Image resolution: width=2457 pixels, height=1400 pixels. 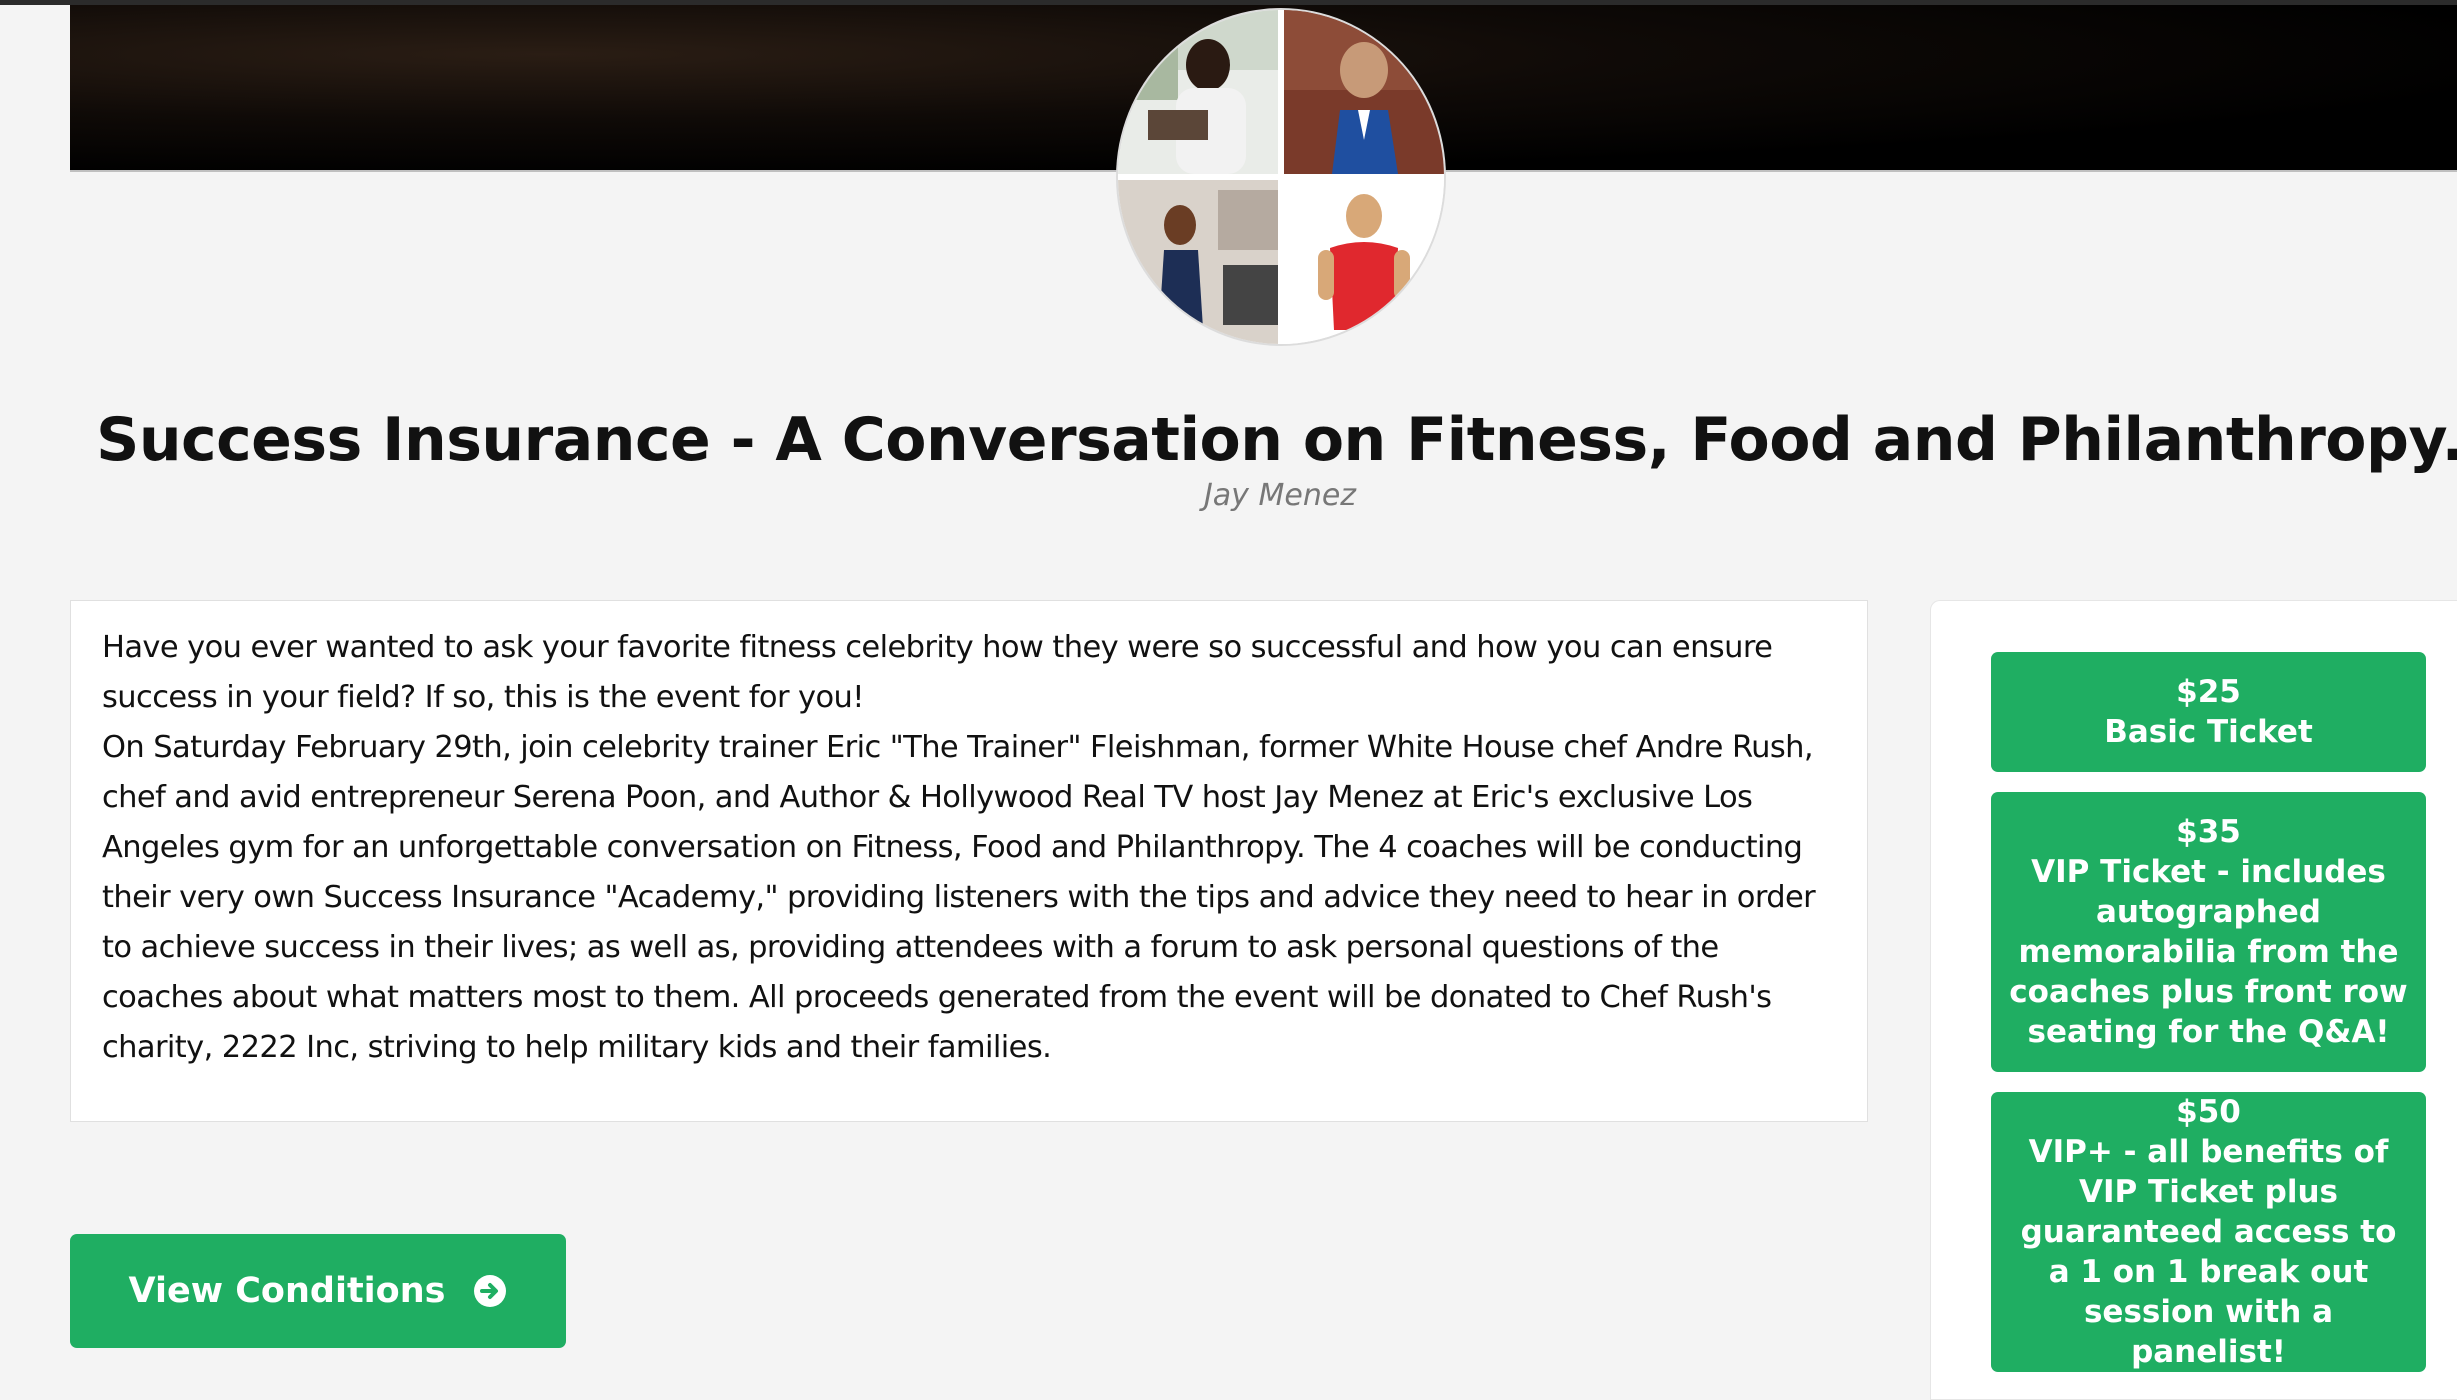 What do you see at coordinates (2208, 1112) in the screenshot?
I see `ticket-price: $50` at bounding box center [2208, 1112].